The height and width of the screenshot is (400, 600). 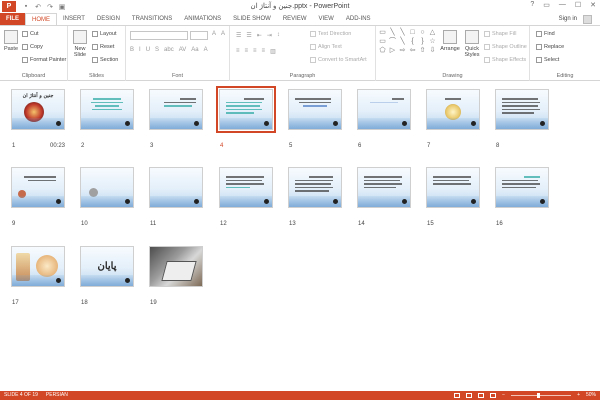 I want to click on font-color-icon: A, so click(x=206, y=50).